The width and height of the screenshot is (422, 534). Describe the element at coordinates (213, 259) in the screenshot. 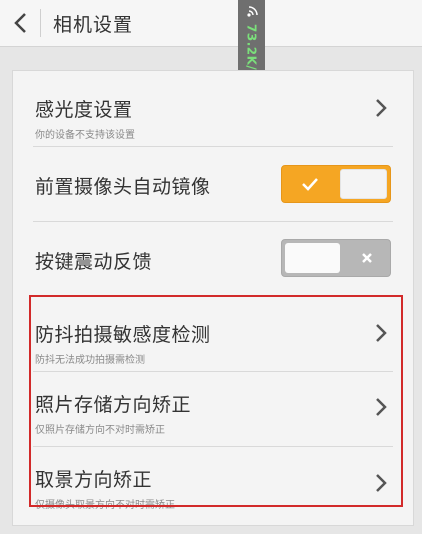

I see `setting-key-vibration: 按键震动反馈` at that location.